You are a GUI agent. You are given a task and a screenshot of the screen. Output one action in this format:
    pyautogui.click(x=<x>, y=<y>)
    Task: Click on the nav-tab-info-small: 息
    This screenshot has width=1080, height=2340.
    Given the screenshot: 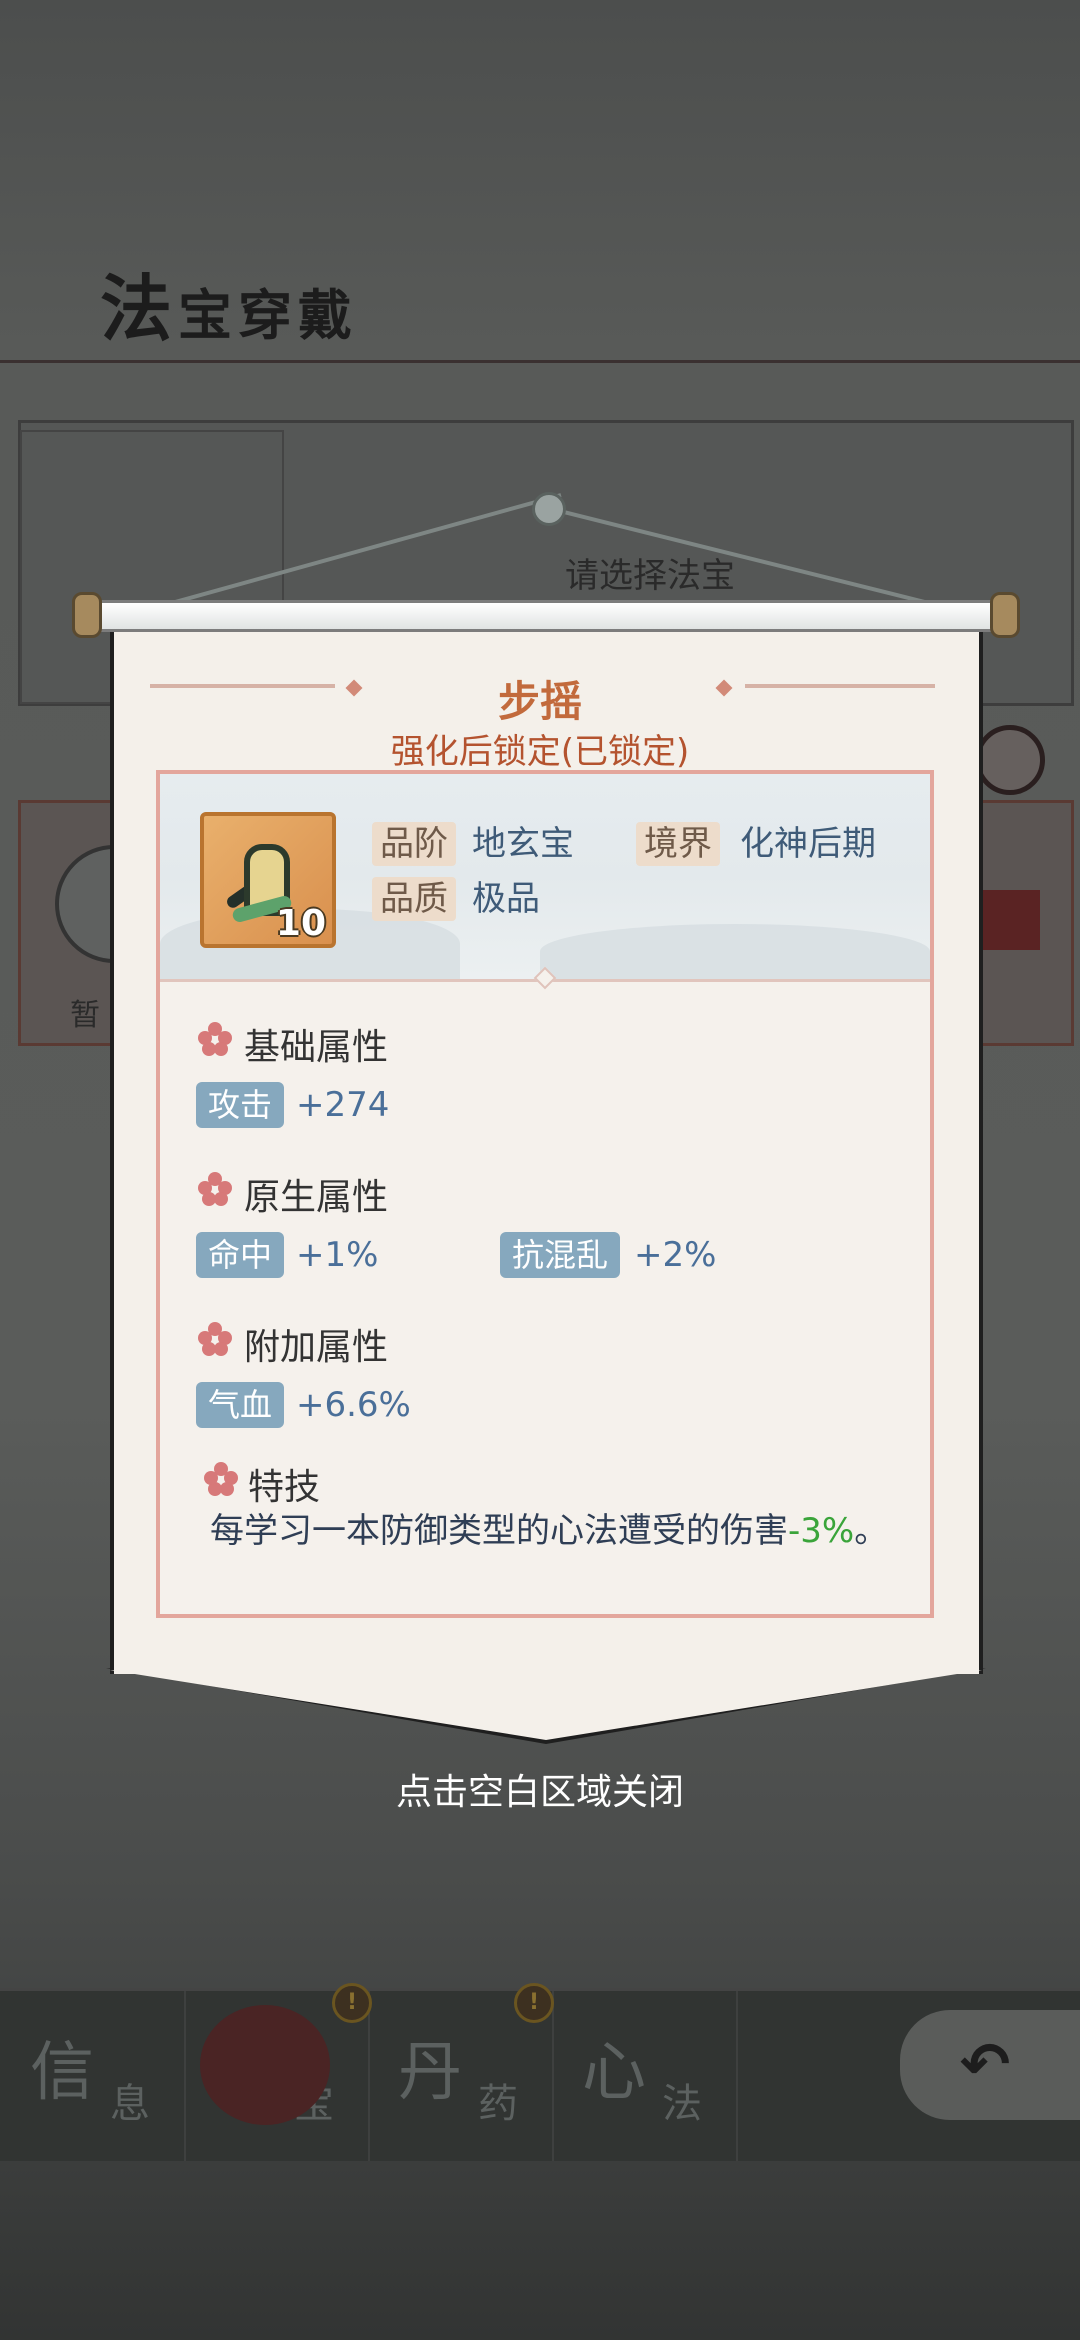 What is the action you would take?
    pyautogui.click(x=130, y=2104)
    